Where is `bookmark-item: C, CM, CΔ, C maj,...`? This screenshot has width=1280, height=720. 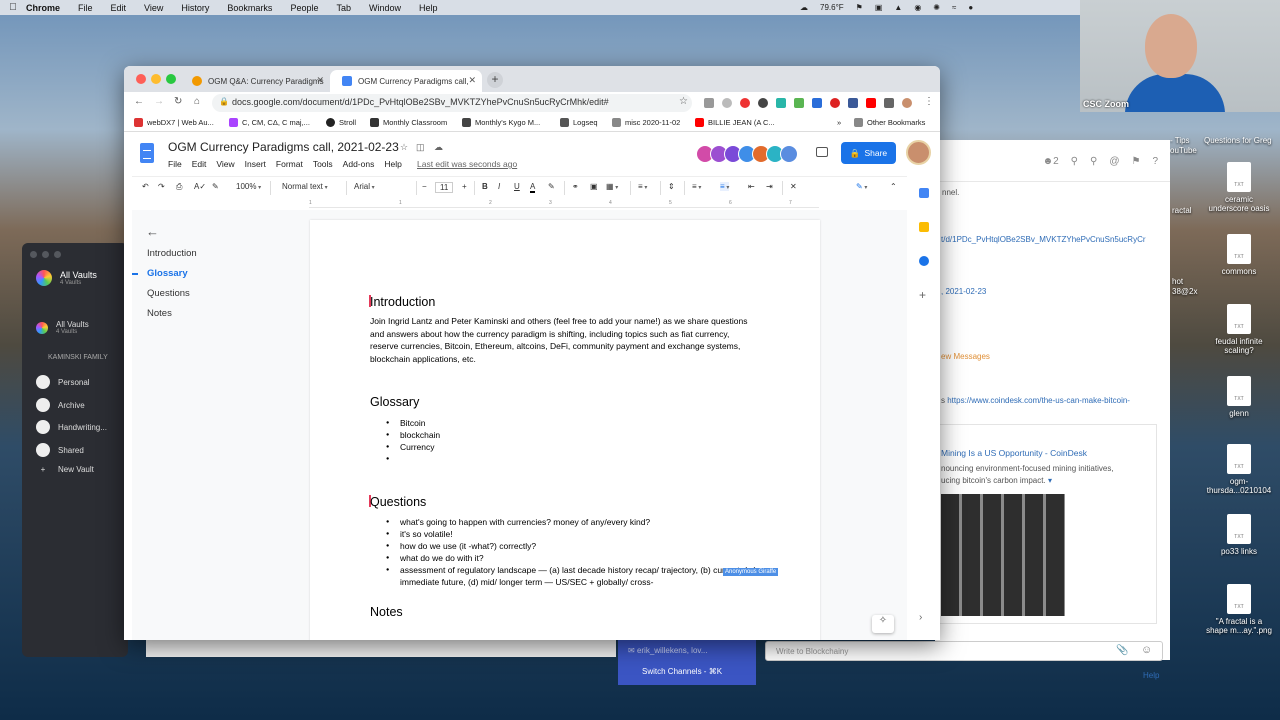
bookmark-item: C, CM, CΔ, C maj,... is located at coordinates (269, 122).